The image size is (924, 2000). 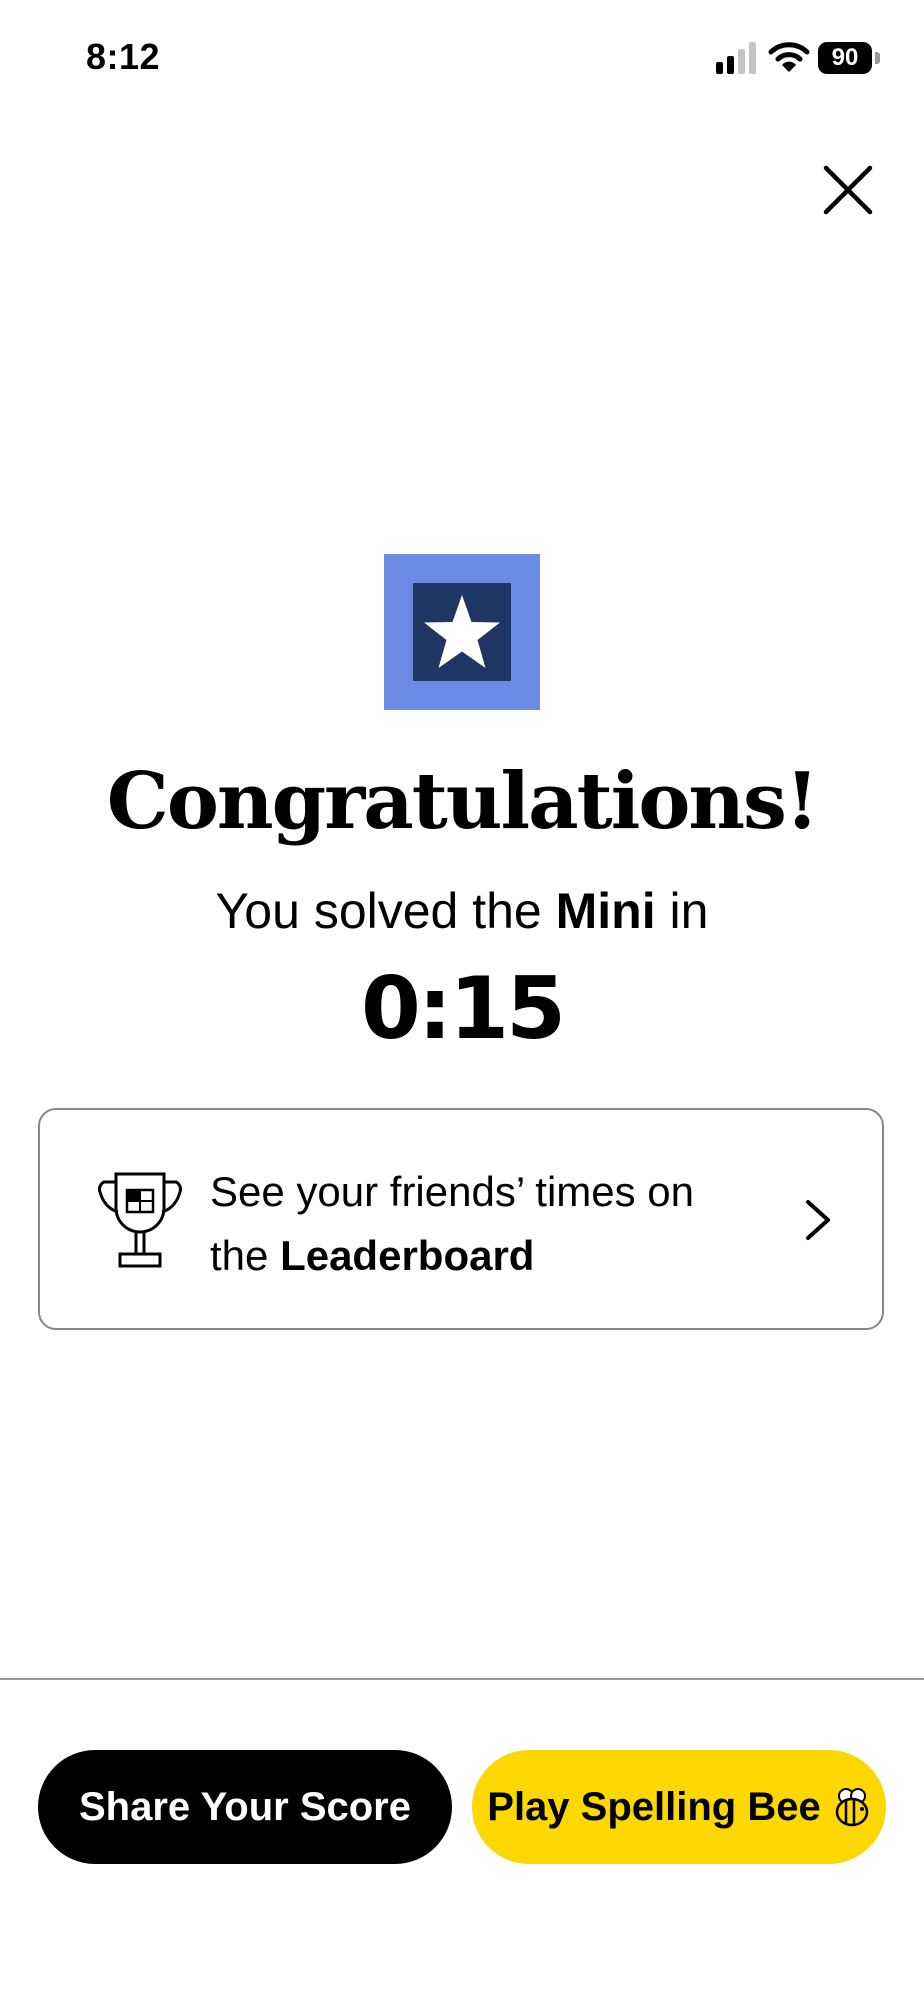 What do you see at coordinates (407, 1255) in the screenshot?
I see `leaderboard-link-text: Leaderboard` at bounding box center [407, 1255].